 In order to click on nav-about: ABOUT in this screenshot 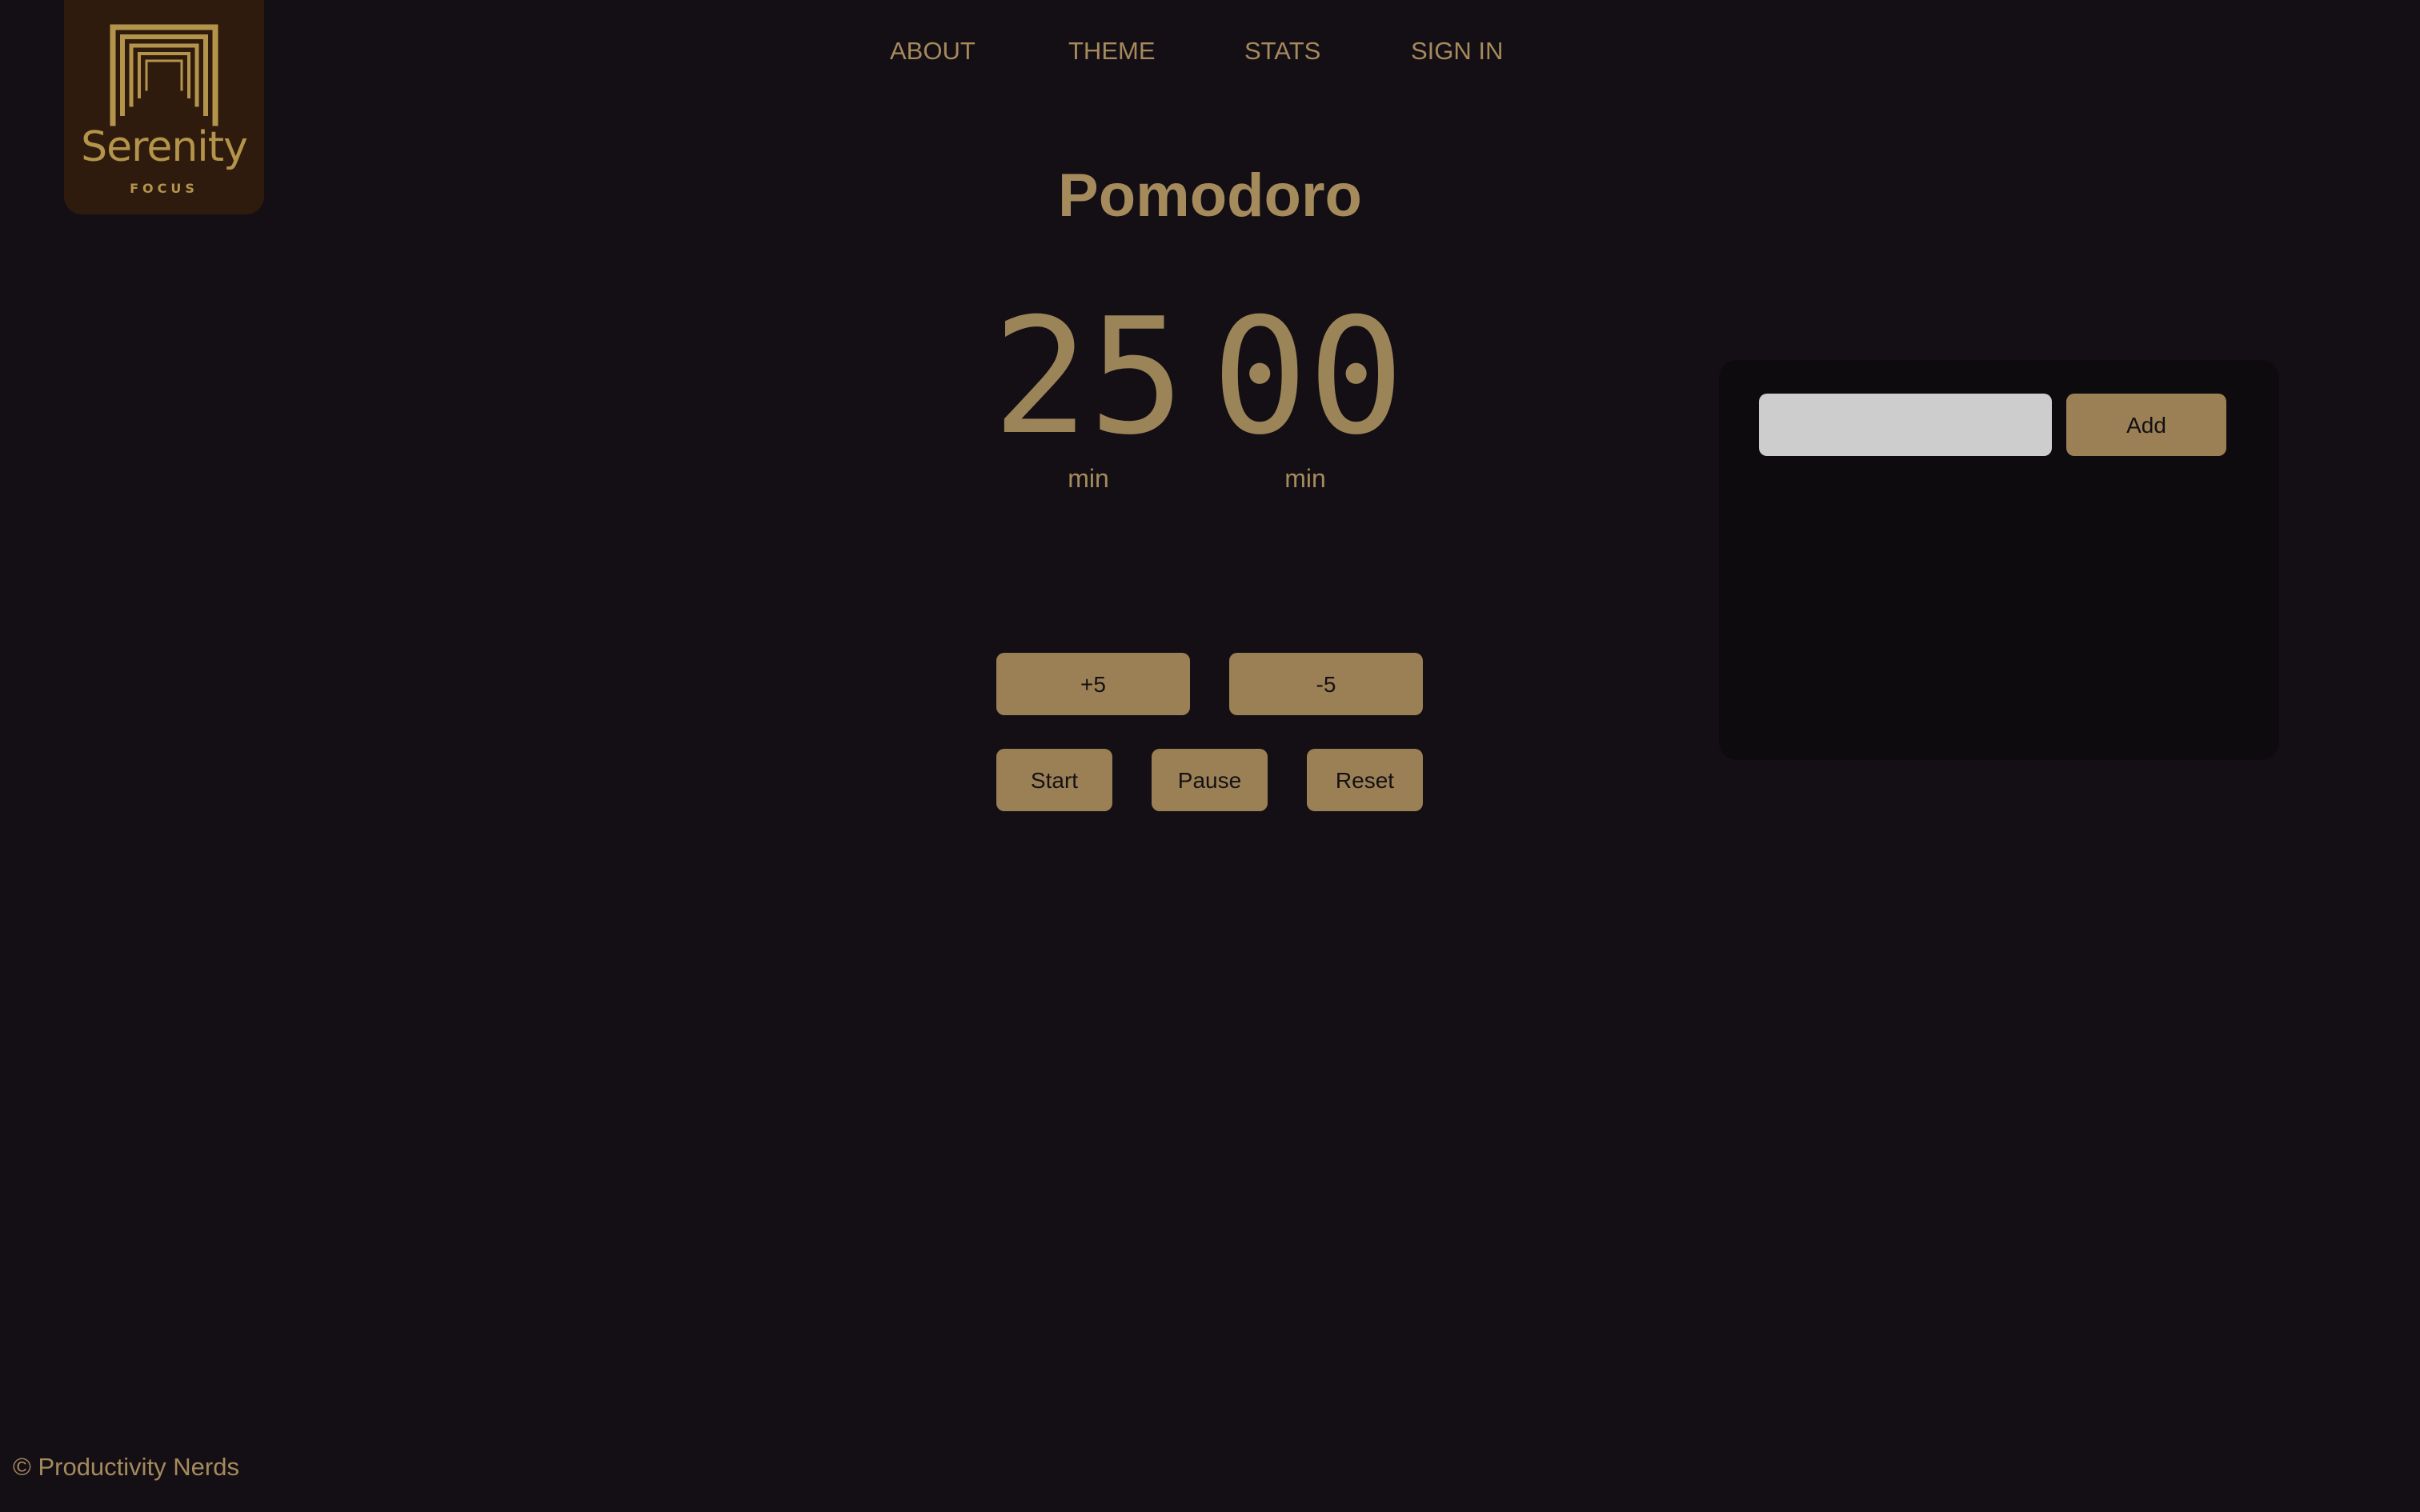, I will do `click(933, 51)`.